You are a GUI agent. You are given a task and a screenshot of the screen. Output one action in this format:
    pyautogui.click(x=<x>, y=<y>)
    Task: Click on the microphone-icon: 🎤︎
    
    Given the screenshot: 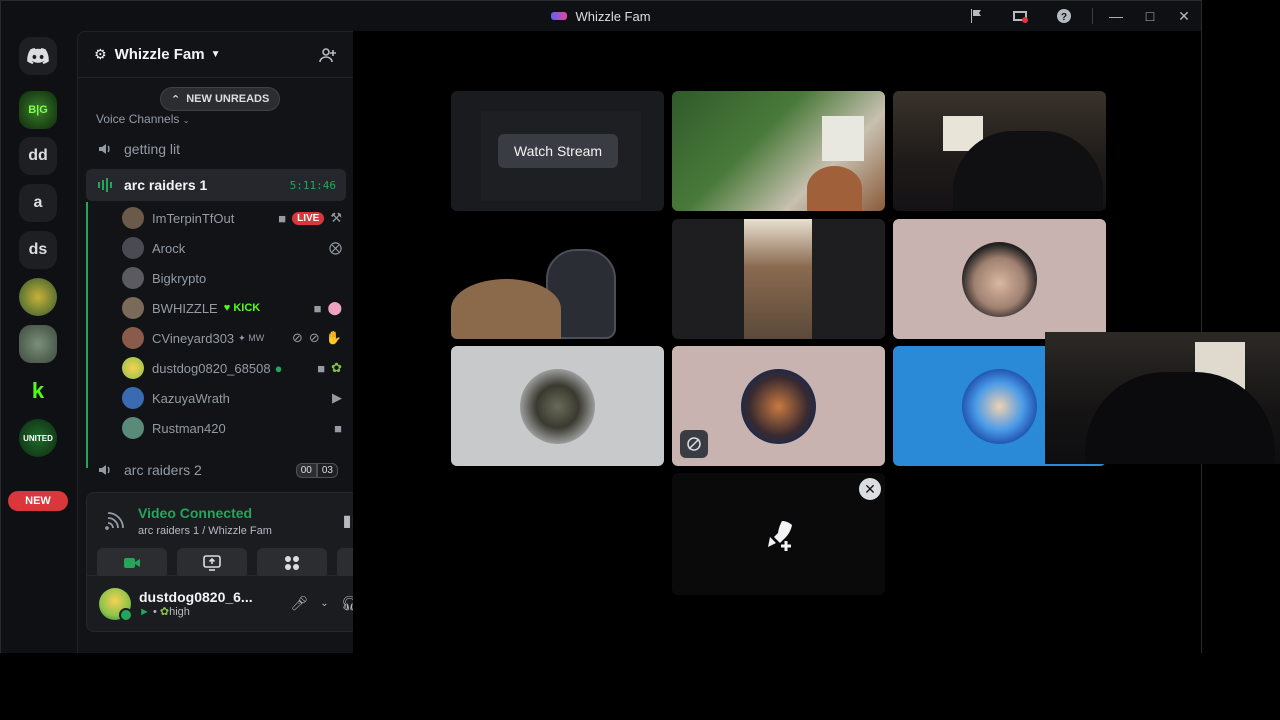 What is the action you would take?
    pyautogui.click(x=300, y=603)
    